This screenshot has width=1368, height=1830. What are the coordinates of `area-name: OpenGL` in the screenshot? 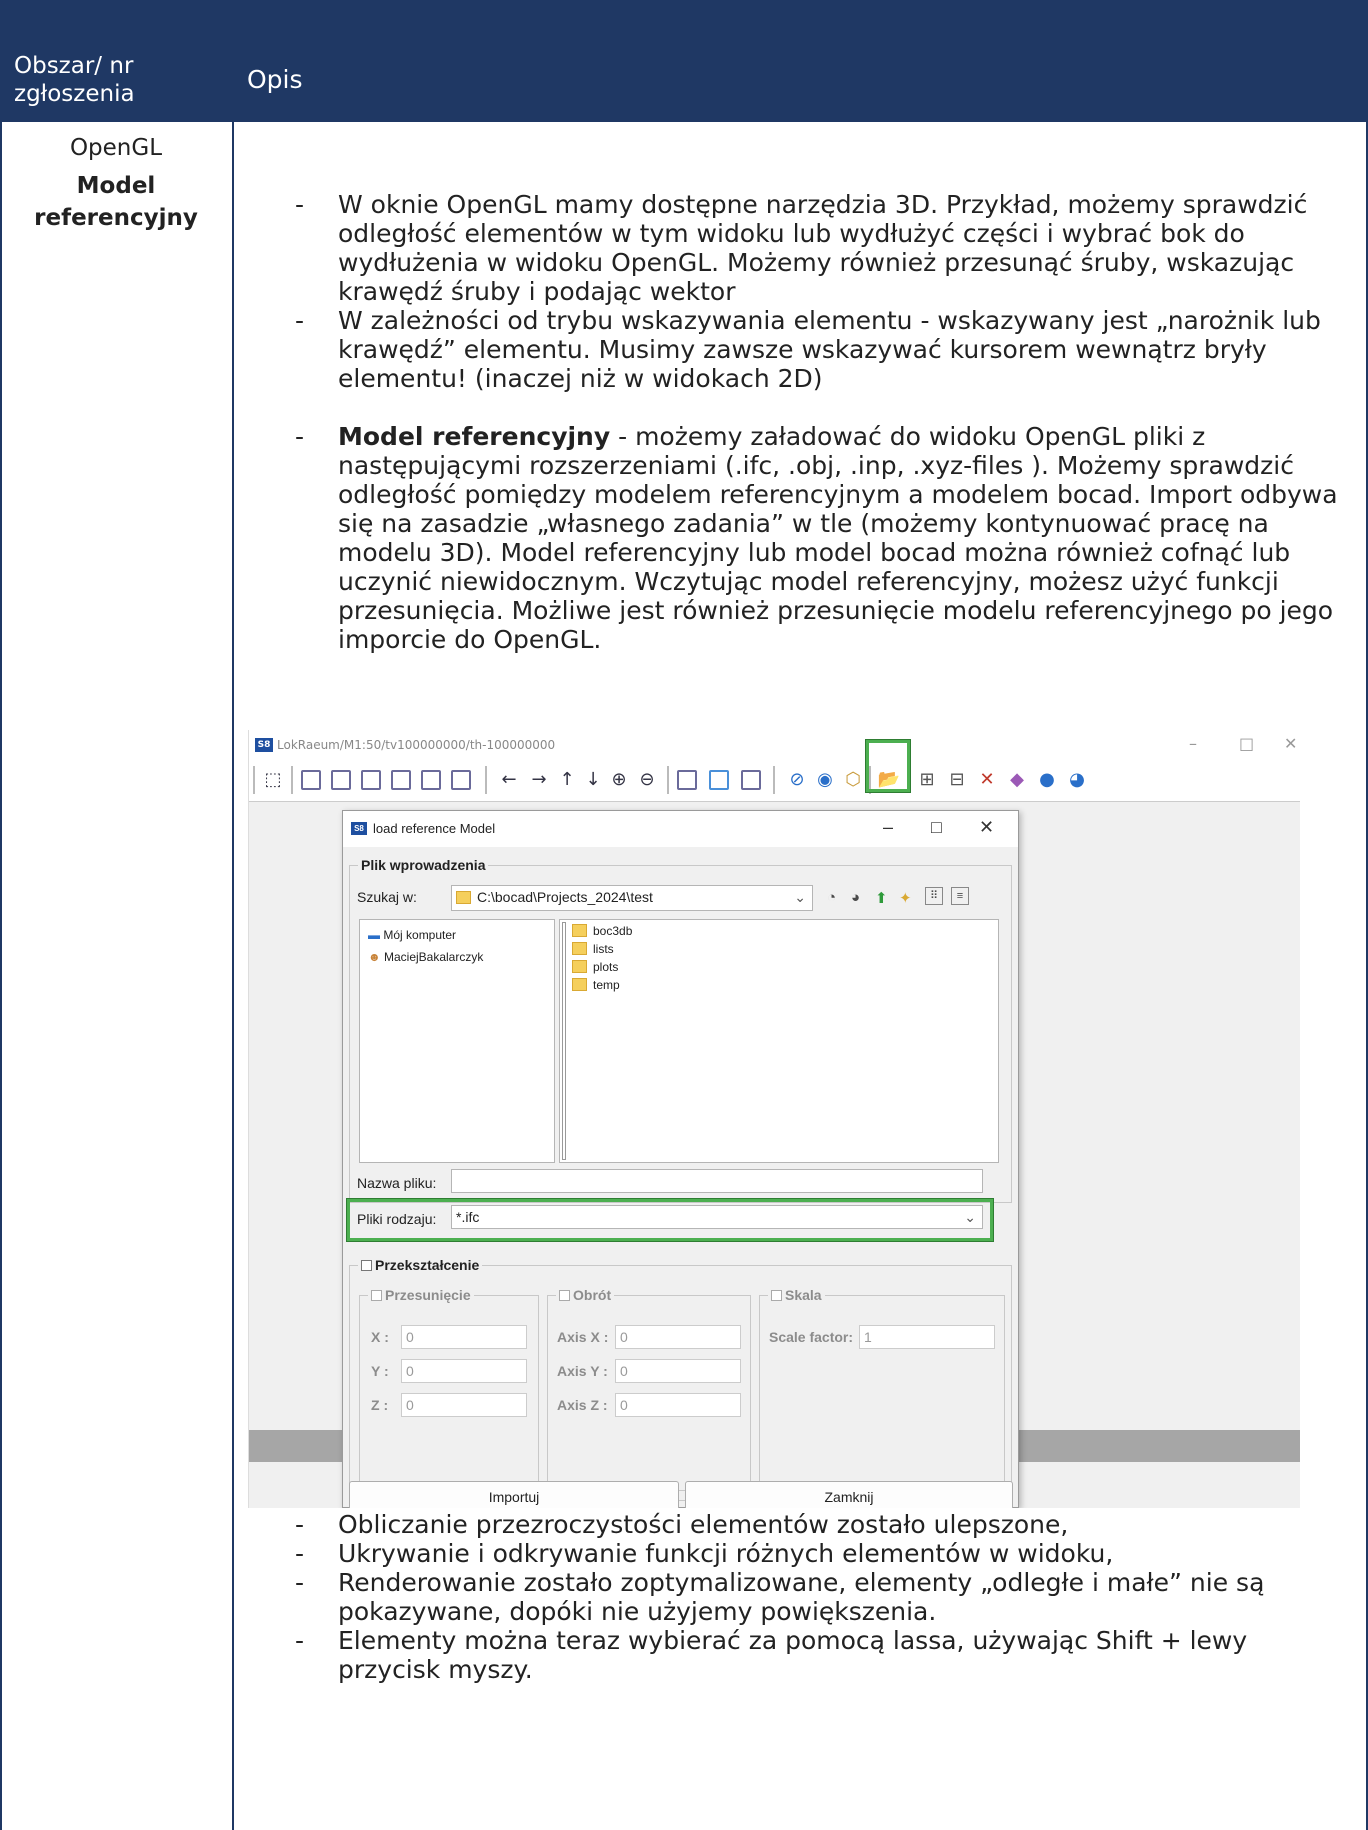 It's located at (116, 148).